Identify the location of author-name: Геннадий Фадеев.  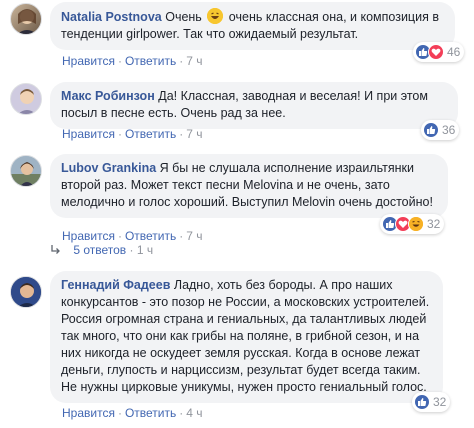
(115, 285).